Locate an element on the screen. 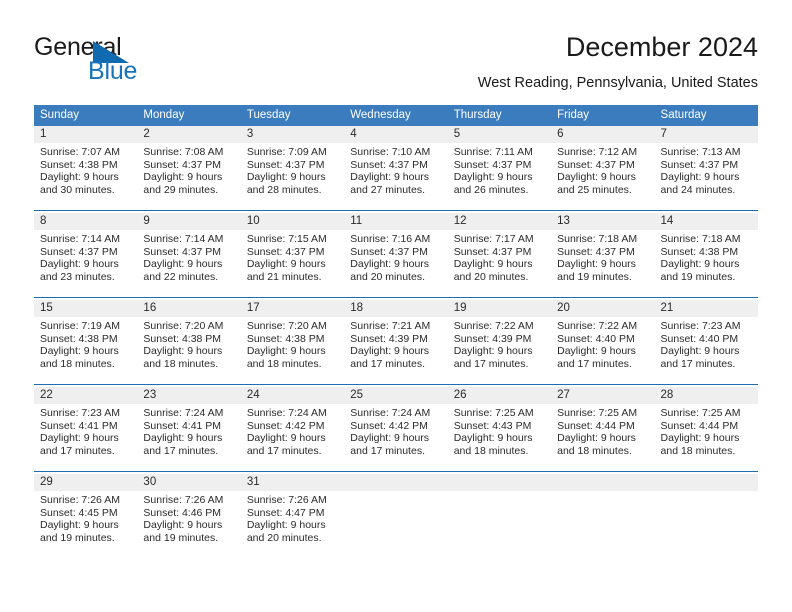 The height and width of the screenshot is (612, 792). sunset-text: Sunset: 4:42 PM is located at coordinates (285, 425).